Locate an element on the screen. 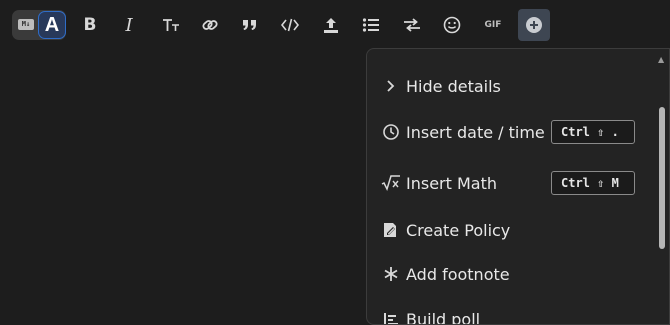 The height and width of the screenshot is (325, 670). arrows-swap-icon is located at coordinates (412, 25).